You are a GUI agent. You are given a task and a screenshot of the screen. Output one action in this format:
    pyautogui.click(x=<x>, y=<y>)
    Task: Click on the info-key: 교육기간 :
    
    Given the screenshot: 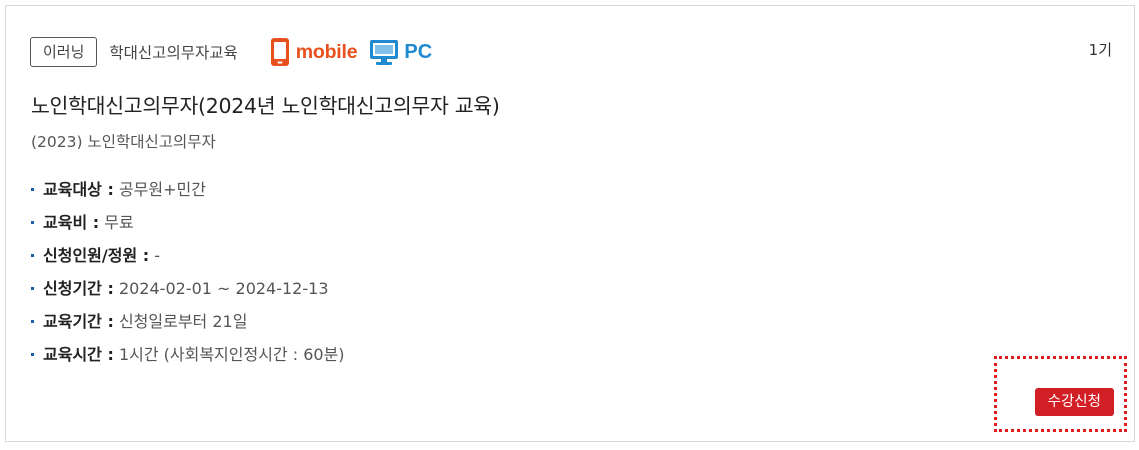 What is the action you would take?
    pyautogui.click(x=78, y=321)
    